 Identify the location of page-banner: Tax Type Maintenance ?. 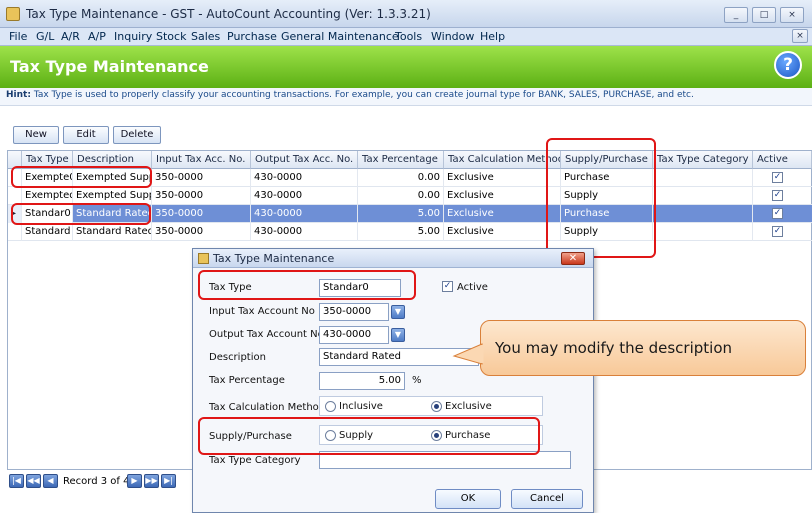
(406, 67).